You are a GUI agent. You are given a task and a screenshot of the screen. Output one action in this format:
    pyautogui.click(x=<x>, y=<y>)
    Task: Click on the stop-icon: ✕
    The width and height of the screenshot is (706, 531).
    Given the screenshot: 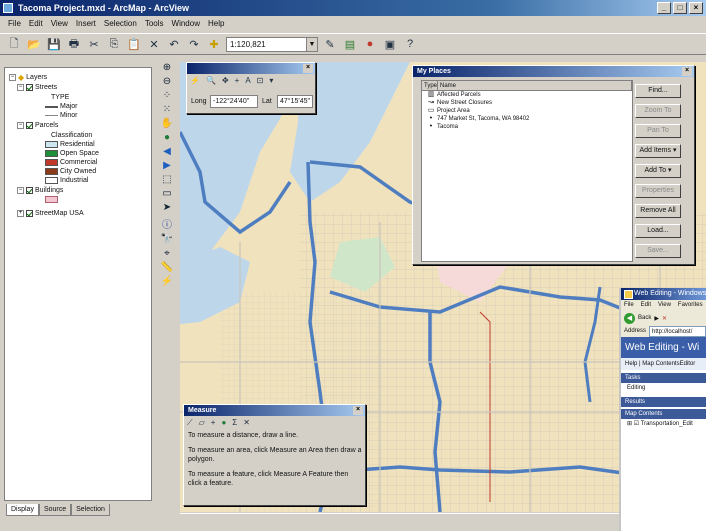 What is the action you would take?
    pyautogui.click(x=664, y=318)
    